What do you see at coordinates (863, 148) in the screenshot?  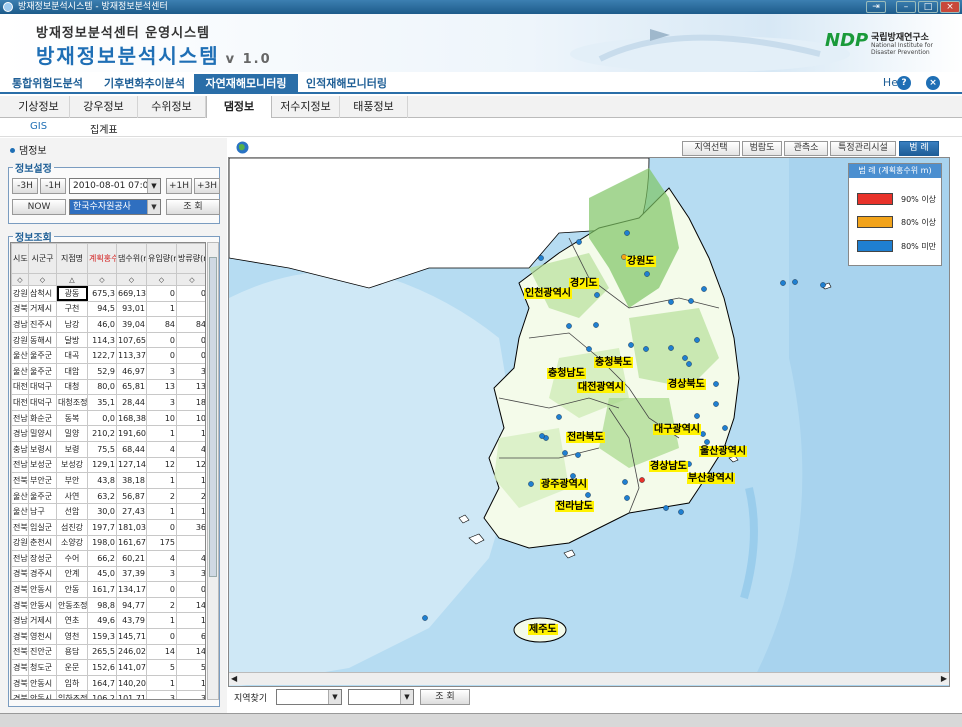 I see `special-facility-button: 특정관리시설` at bounding box center [863, 148].